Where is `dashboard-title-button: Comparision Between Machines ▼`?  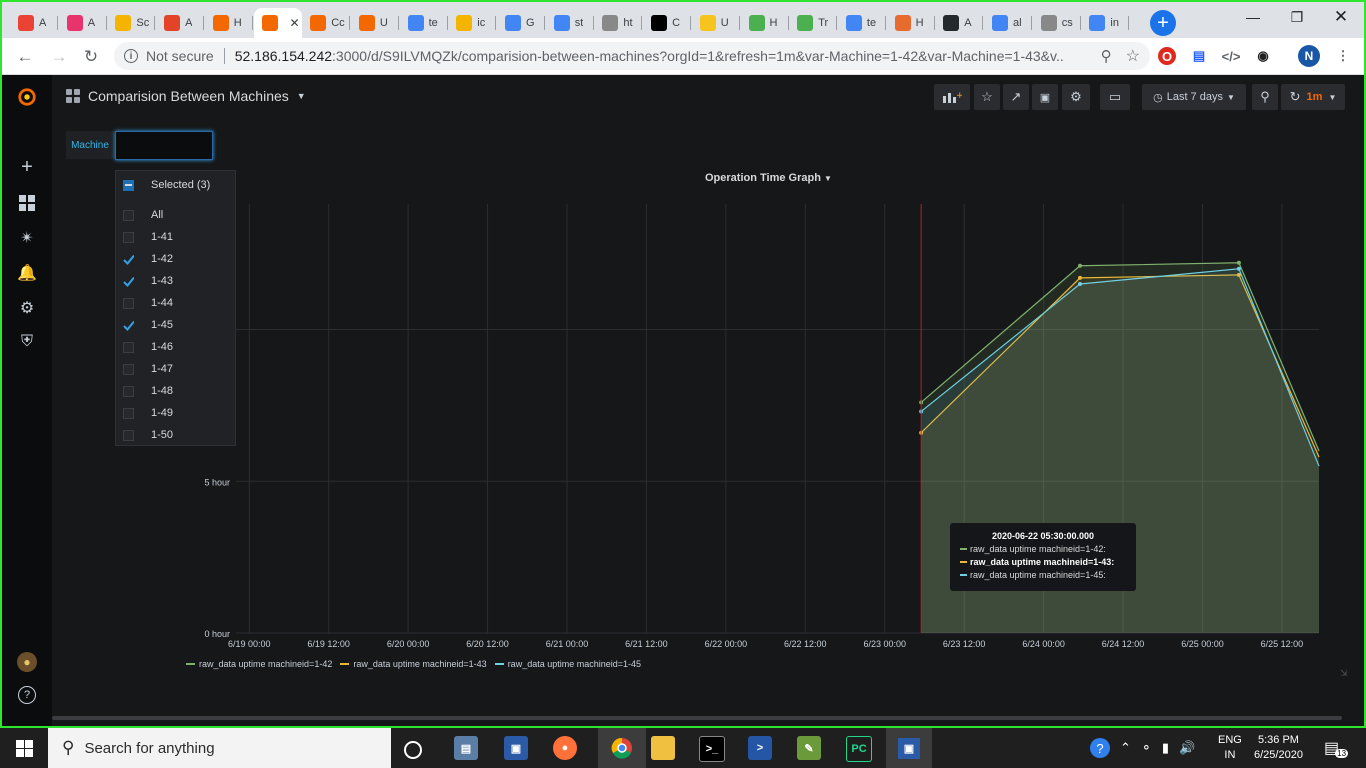
dashboard-title-button: Comparision Between Machines ▼ is located at coordinates (186, 96).